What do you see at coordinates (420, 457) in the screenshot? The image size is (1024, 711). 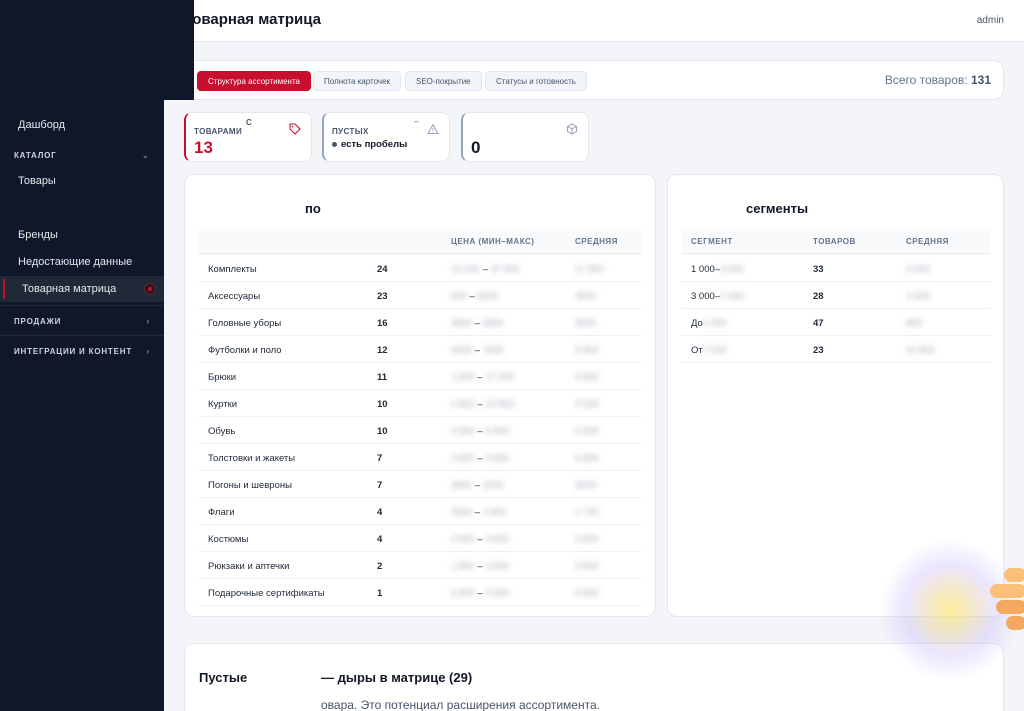 I see `table-row: Толстовки и жакеты 7 3 800 – 5 800 4 800` at bounding box center [420, 457].